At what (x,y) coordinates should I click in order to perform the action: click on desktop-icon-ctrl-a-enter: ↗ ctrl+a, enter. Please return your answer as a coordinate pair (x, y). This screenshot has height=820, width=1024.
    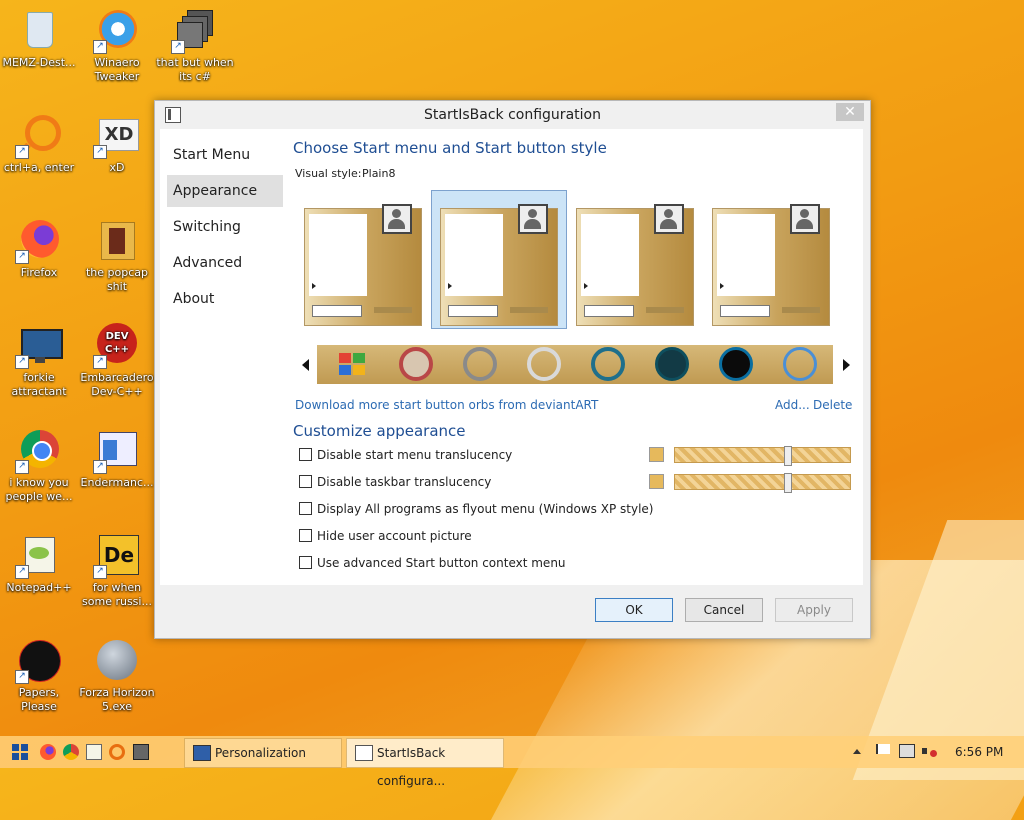
    Looking at the image, I should click on (39, 144).